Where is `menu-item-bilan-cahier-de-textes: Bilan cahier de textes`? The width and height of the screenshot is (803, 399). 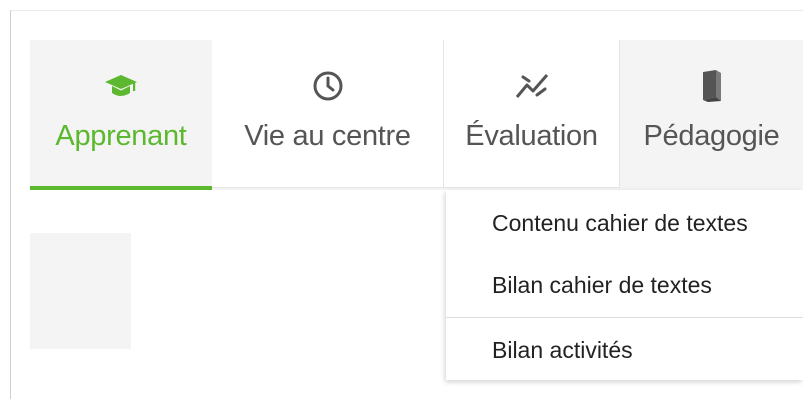
menu-item-bilan-cahier-de-textes: Bilan cahier de textes is located at coordinates (602, 285).